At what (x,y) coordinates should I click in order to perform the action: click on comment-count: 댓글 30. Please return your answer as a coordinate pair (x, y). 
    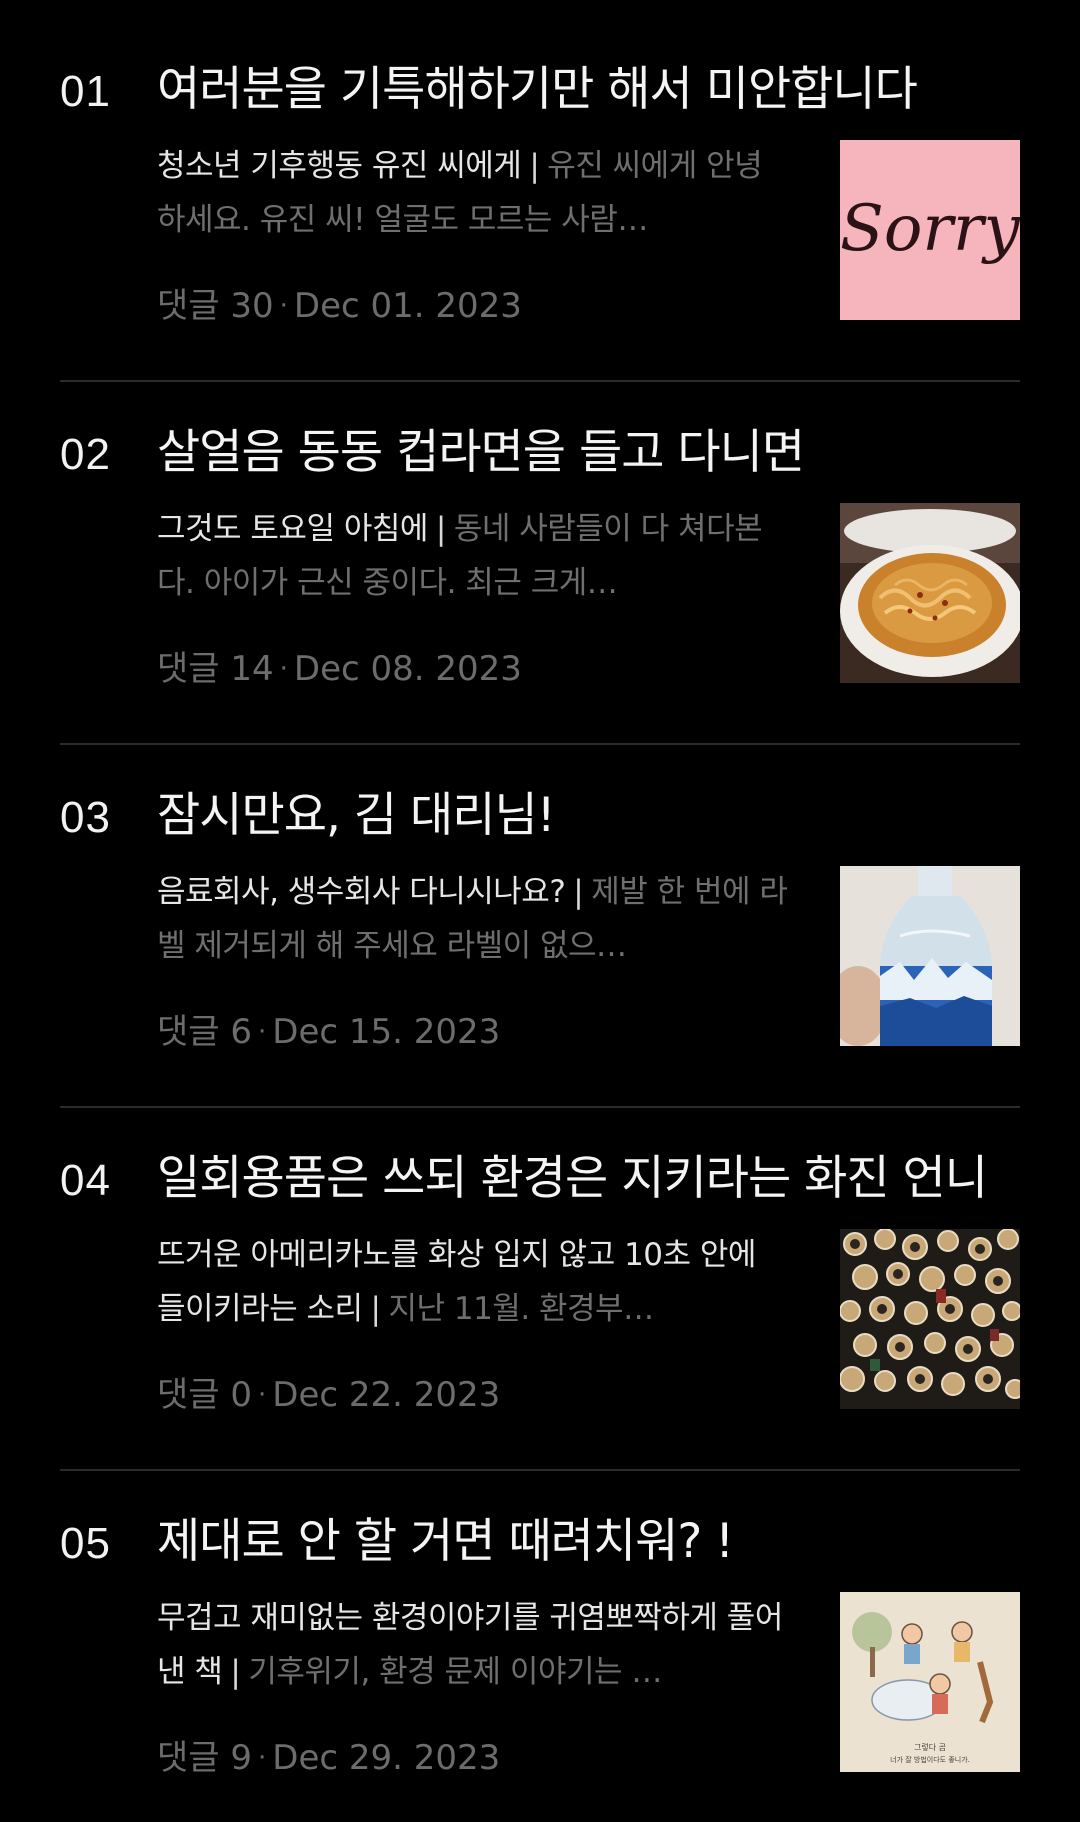
    Looking at the image, I should click on (215, 306).